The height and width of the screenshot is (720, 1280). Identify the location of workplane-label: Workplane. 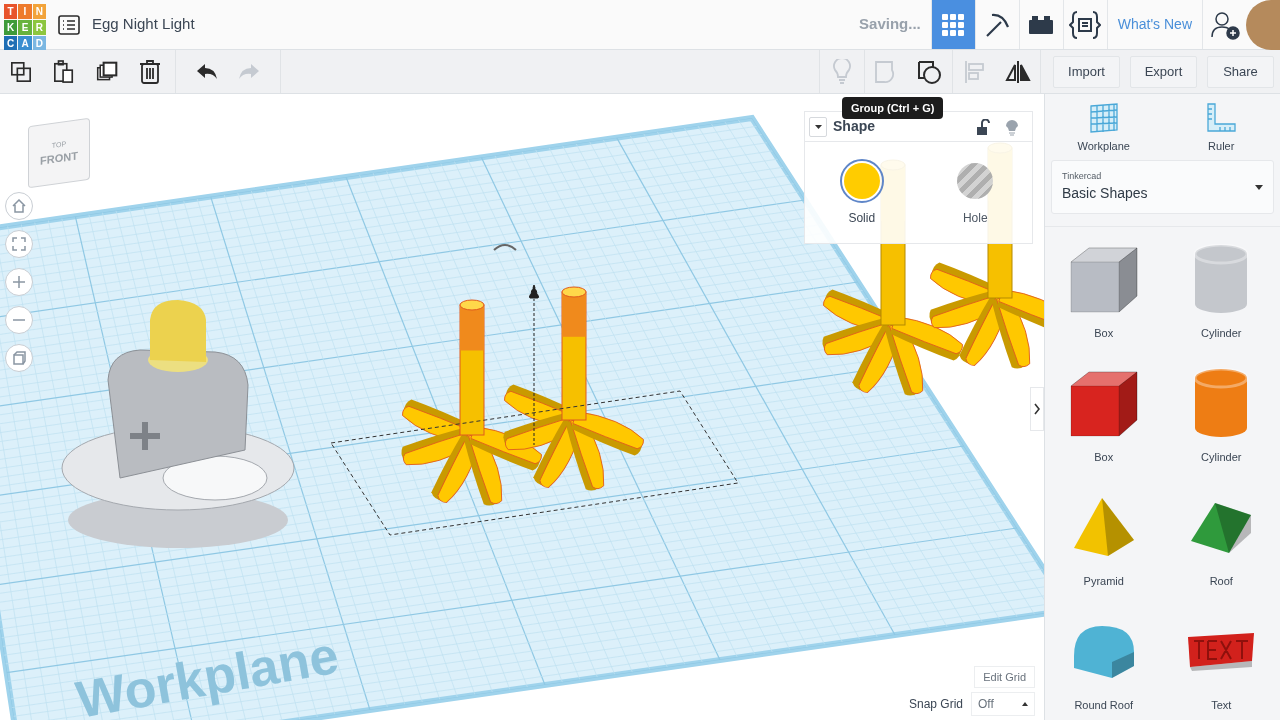
(207, 672).